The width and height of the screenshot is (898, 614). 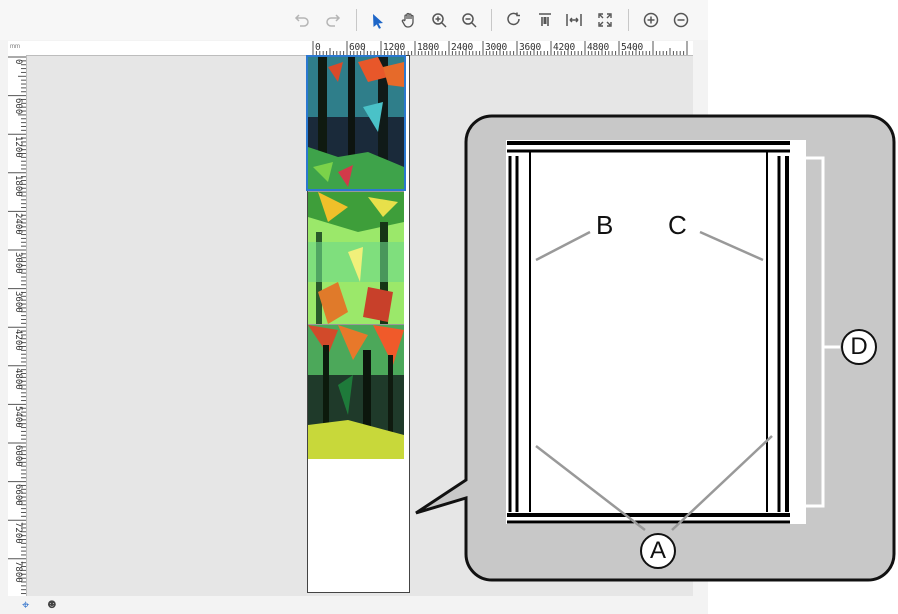 I want to click on callout-label-d: D, so click(x=859, y=347).